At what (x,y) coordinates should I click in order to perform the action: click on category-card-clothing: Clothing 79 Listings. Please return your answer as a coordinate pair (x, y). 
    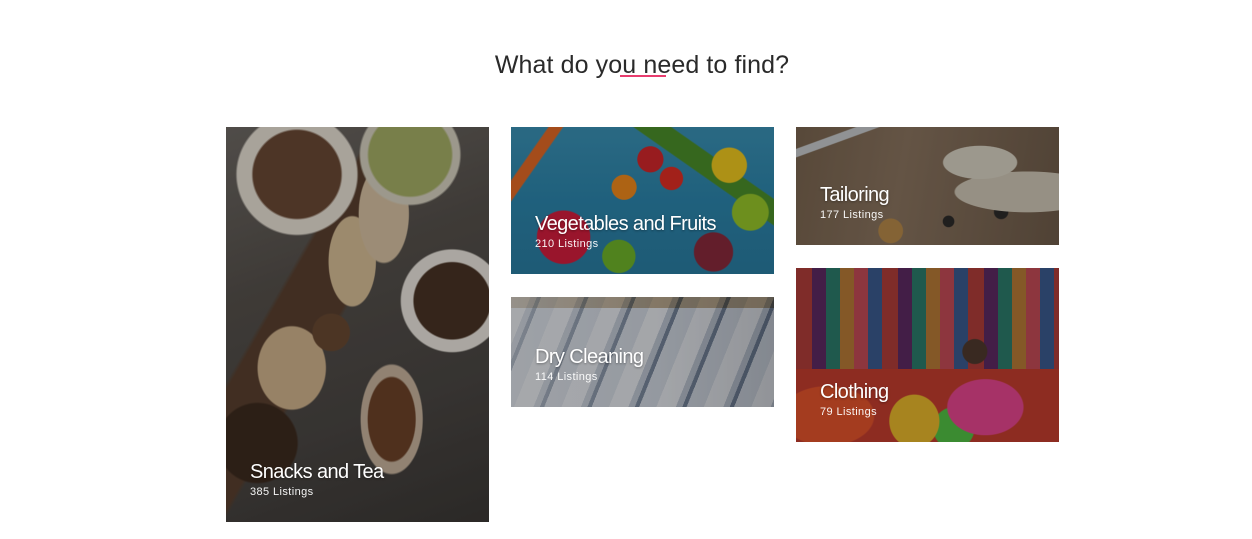
    Looking at the image, I should click on (927, 355).